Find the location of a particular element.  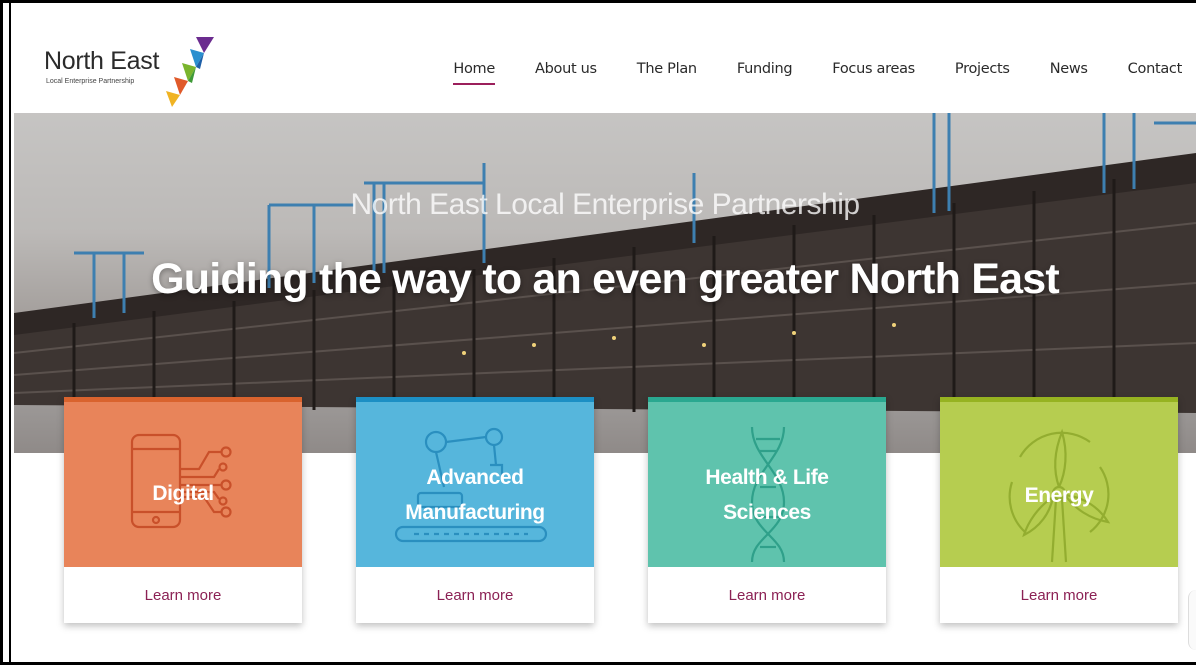

logo-tagline: Local Enterprise Partnership is located at coordinates (90, 81).